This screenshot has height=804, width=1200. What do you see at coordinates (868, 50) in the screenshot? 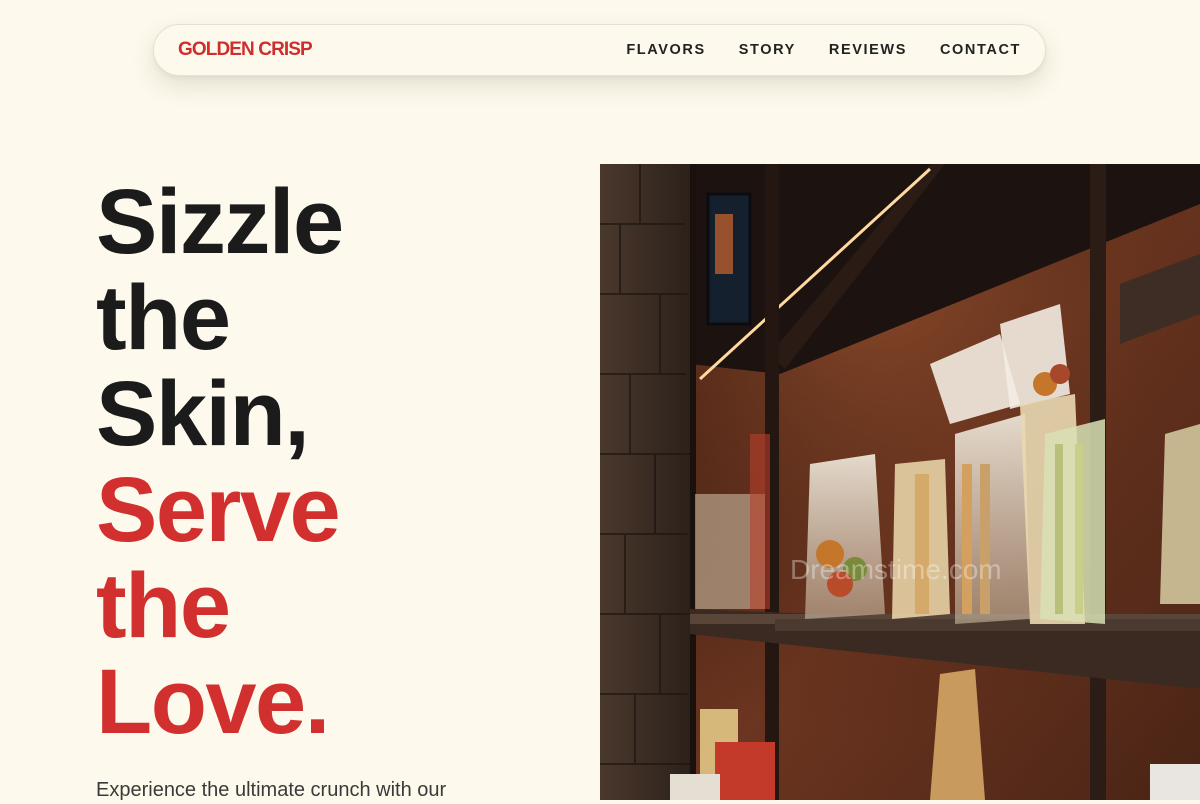
I see `nav-link-reviews: REVIEWS` at bounding box center [868, 50].